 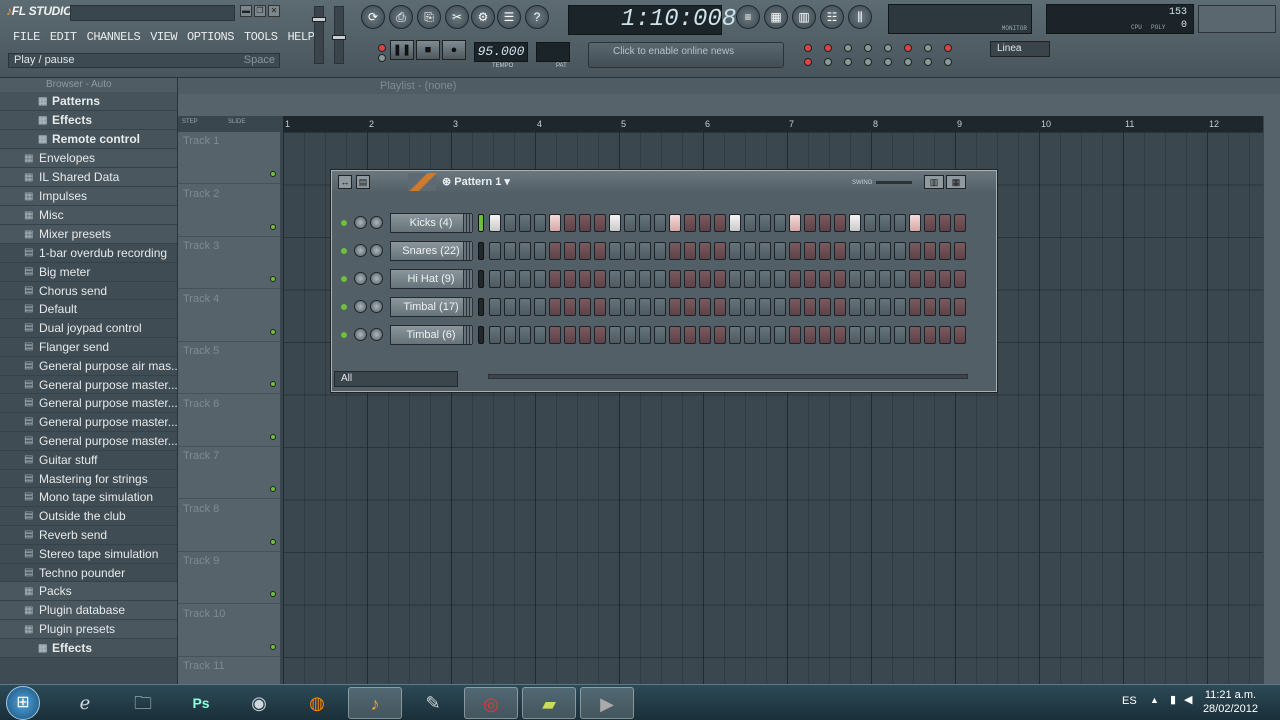 I want to click on pan-knob, so click(x=360, y=278).